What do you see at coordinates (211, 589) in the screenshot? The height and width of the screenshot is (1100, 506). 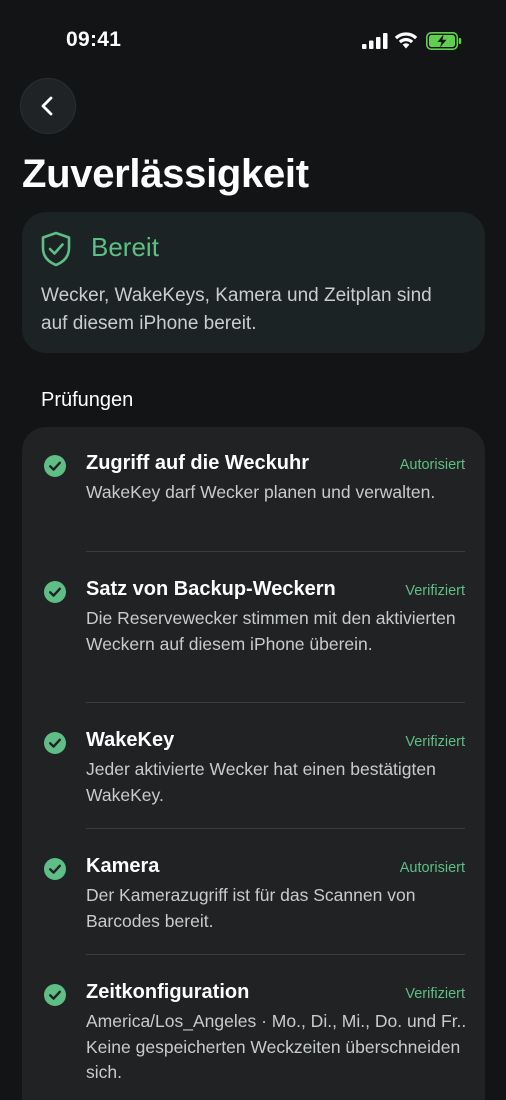 I see `check-title: Satz von Backup-Weckern` at bounding box center [211, 589].